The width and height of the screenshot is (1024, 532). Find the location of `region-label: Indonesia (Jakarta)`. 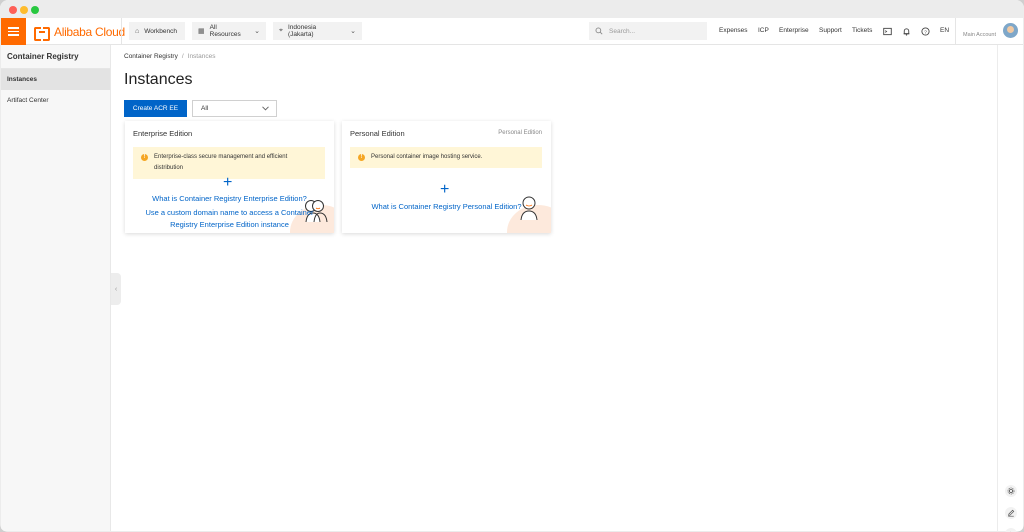

region-label: Indonesia (Jakarta) is located at coordinates (302, 31).